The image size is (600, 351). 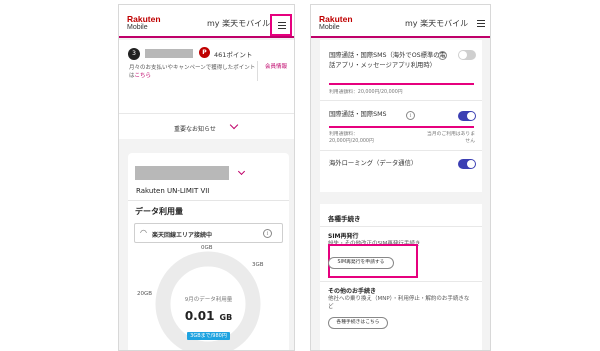 What do you see at coordinates (159, 211) in the screenshot?
I see `data-usage-title: データ利用量` at bounding box center [159, 211].